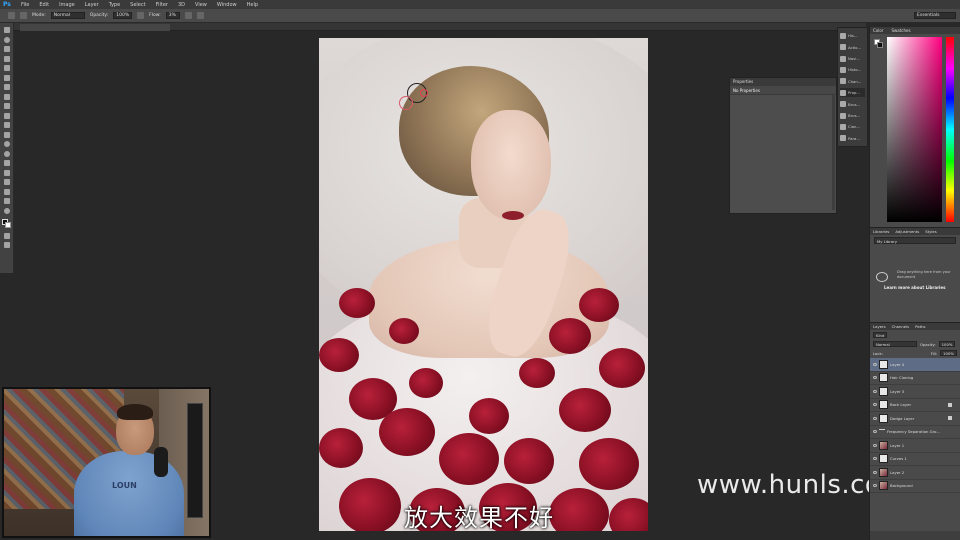 Image resolution: width=960 pixels, height=540 pixels. What do you see at coordinates (931, 231) in the screenshot?
I see `tab-styles: Styles` at bounding box center [931, 231].